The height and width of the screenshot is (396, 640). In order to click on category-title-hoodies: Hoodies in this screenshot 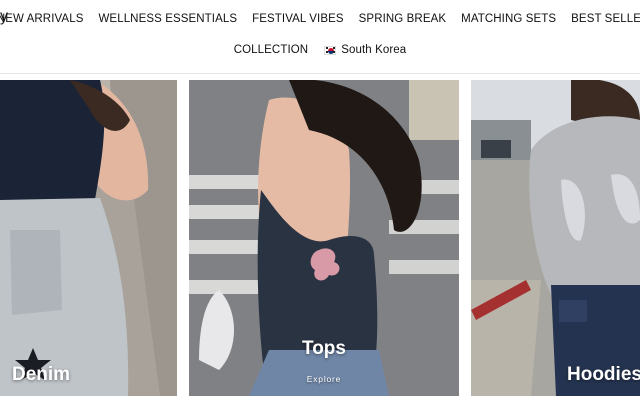, I will do `click(603, 374)`.